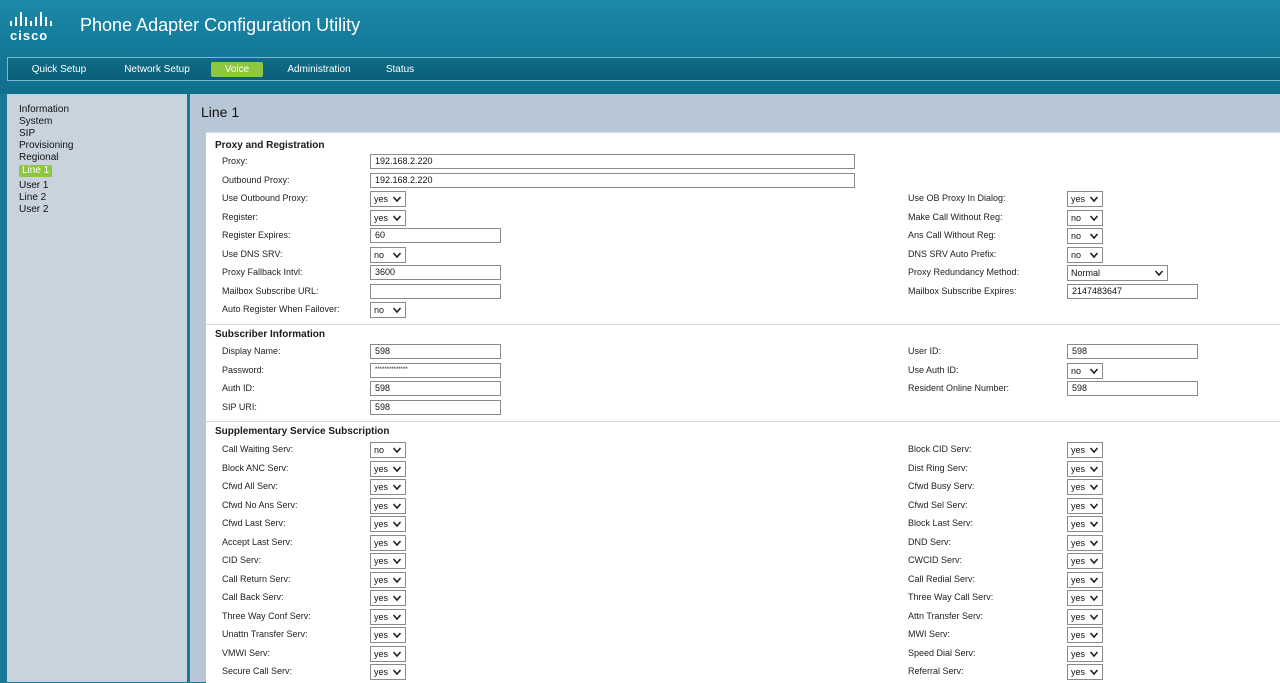 The height and width of the screenshot is (683, 1280). I want to click on block-anc-serv-select: yes, so click(388, 468).